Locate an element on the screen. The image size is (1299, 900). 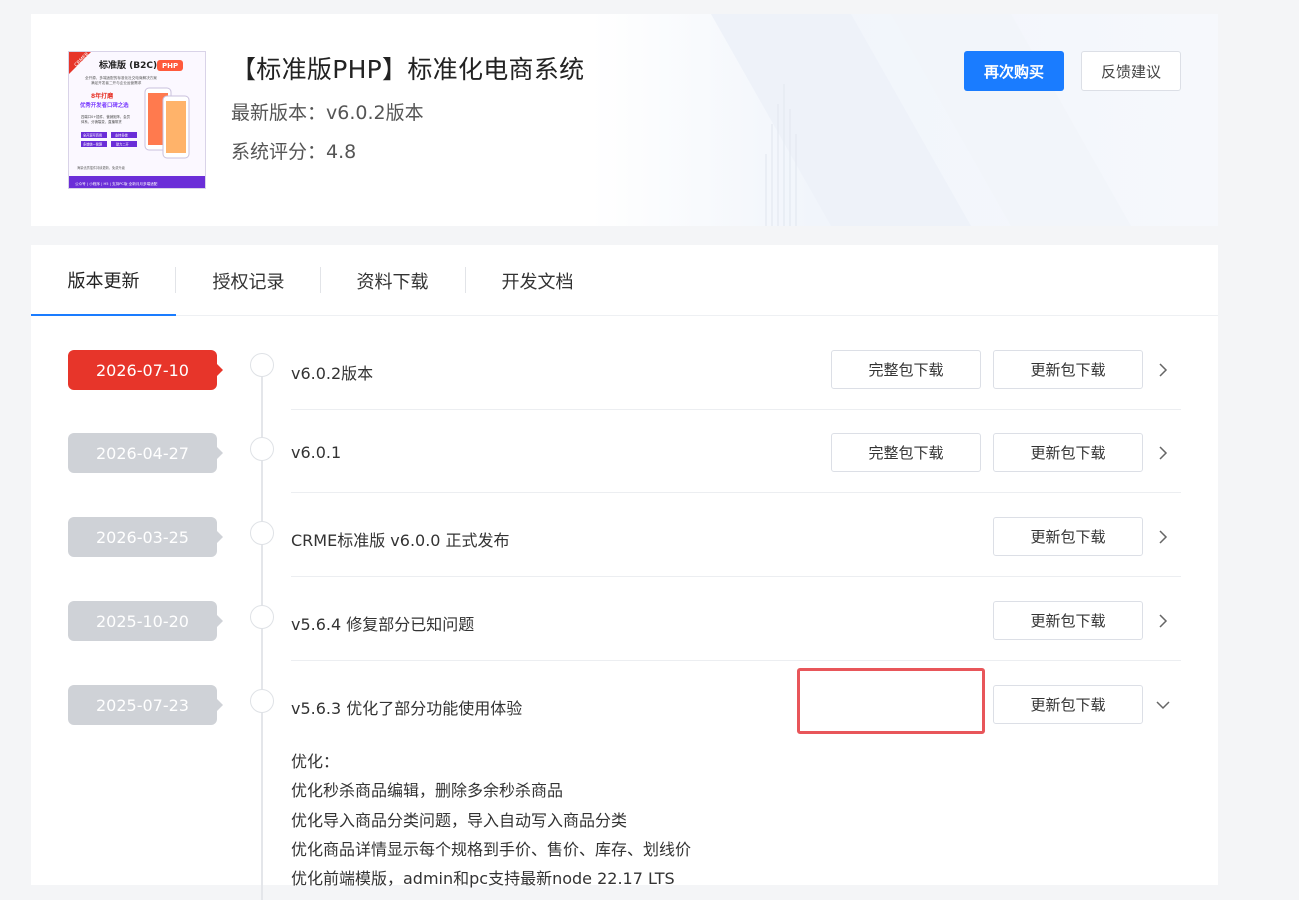
release-note-line: 优化： is located at coordinates (315, 761).